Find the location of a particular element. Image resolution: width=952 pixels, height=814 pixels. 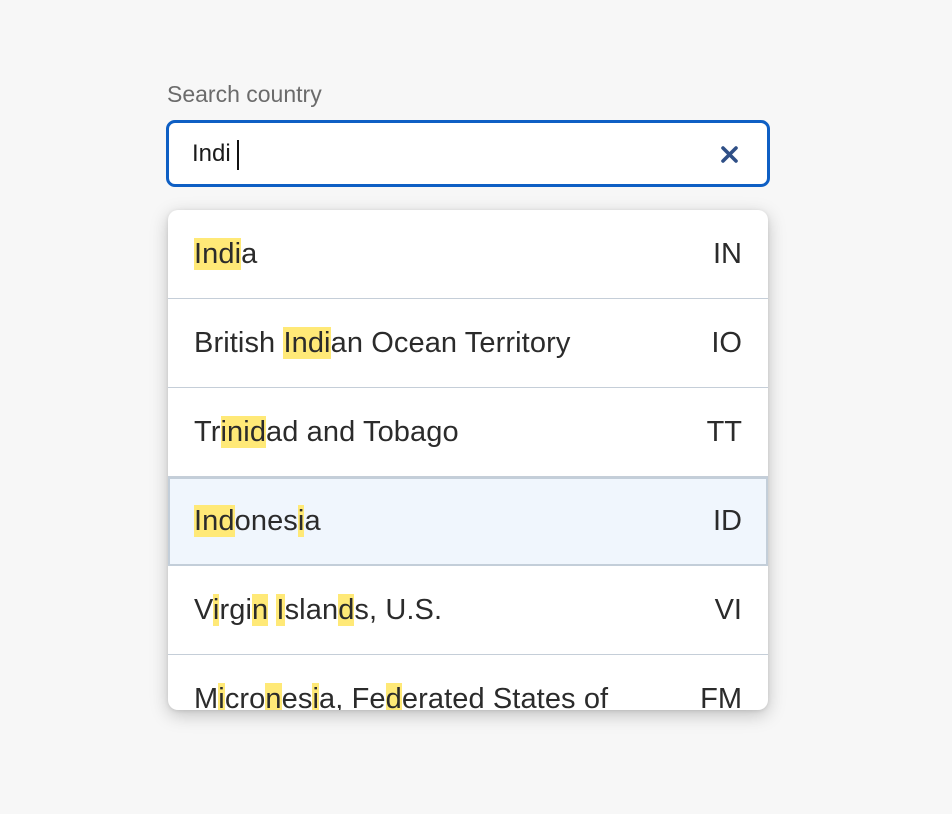

country-option: Micronesia, Federated States of FM is located at coordinates (468, 682).